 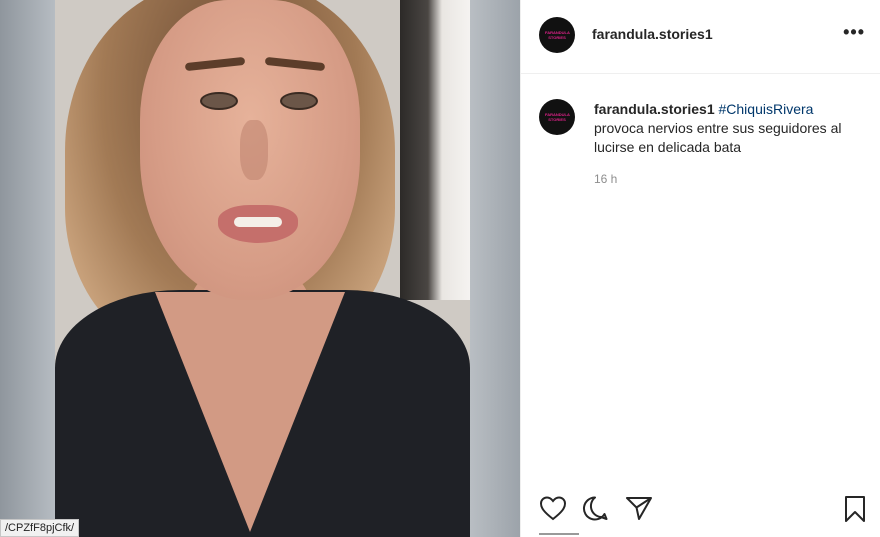 I want to click on post-header: FARANDULA STORIES farandula.stories1 •••, so click(x=700, y=37).